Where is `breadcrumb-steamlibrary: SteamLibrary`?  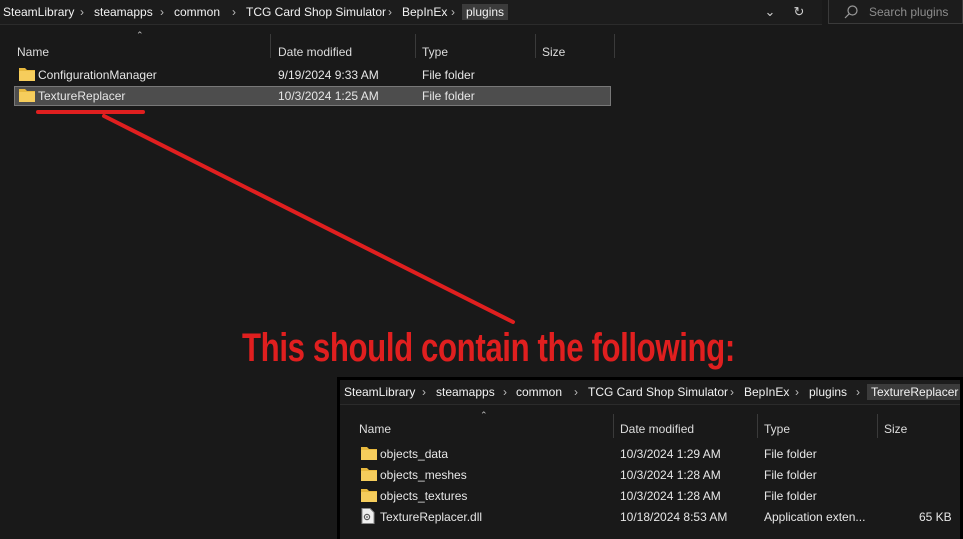 breadcrumb-steamlibrary: SteamLibrary is located at coordinates (379, 392).